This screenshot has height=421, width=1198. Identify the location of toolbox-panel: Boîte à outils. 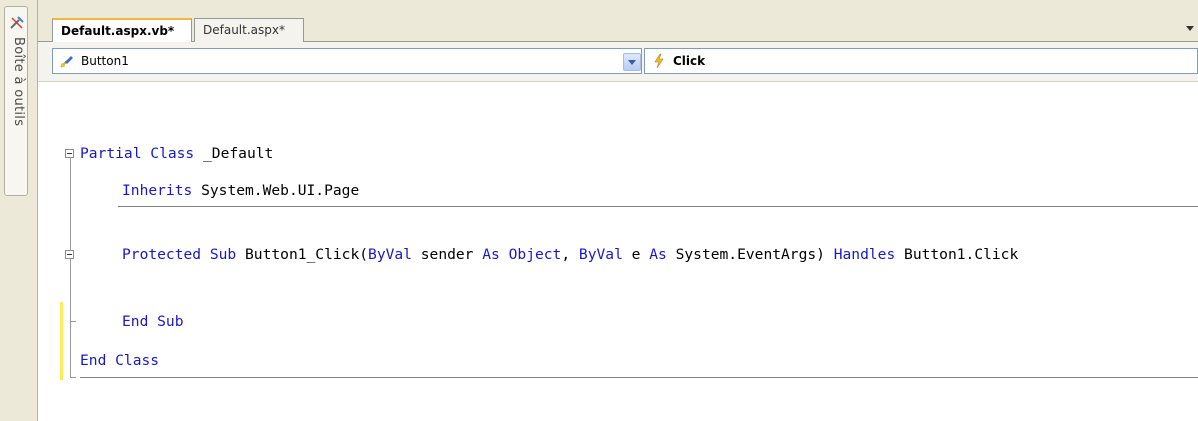
(19, 210).